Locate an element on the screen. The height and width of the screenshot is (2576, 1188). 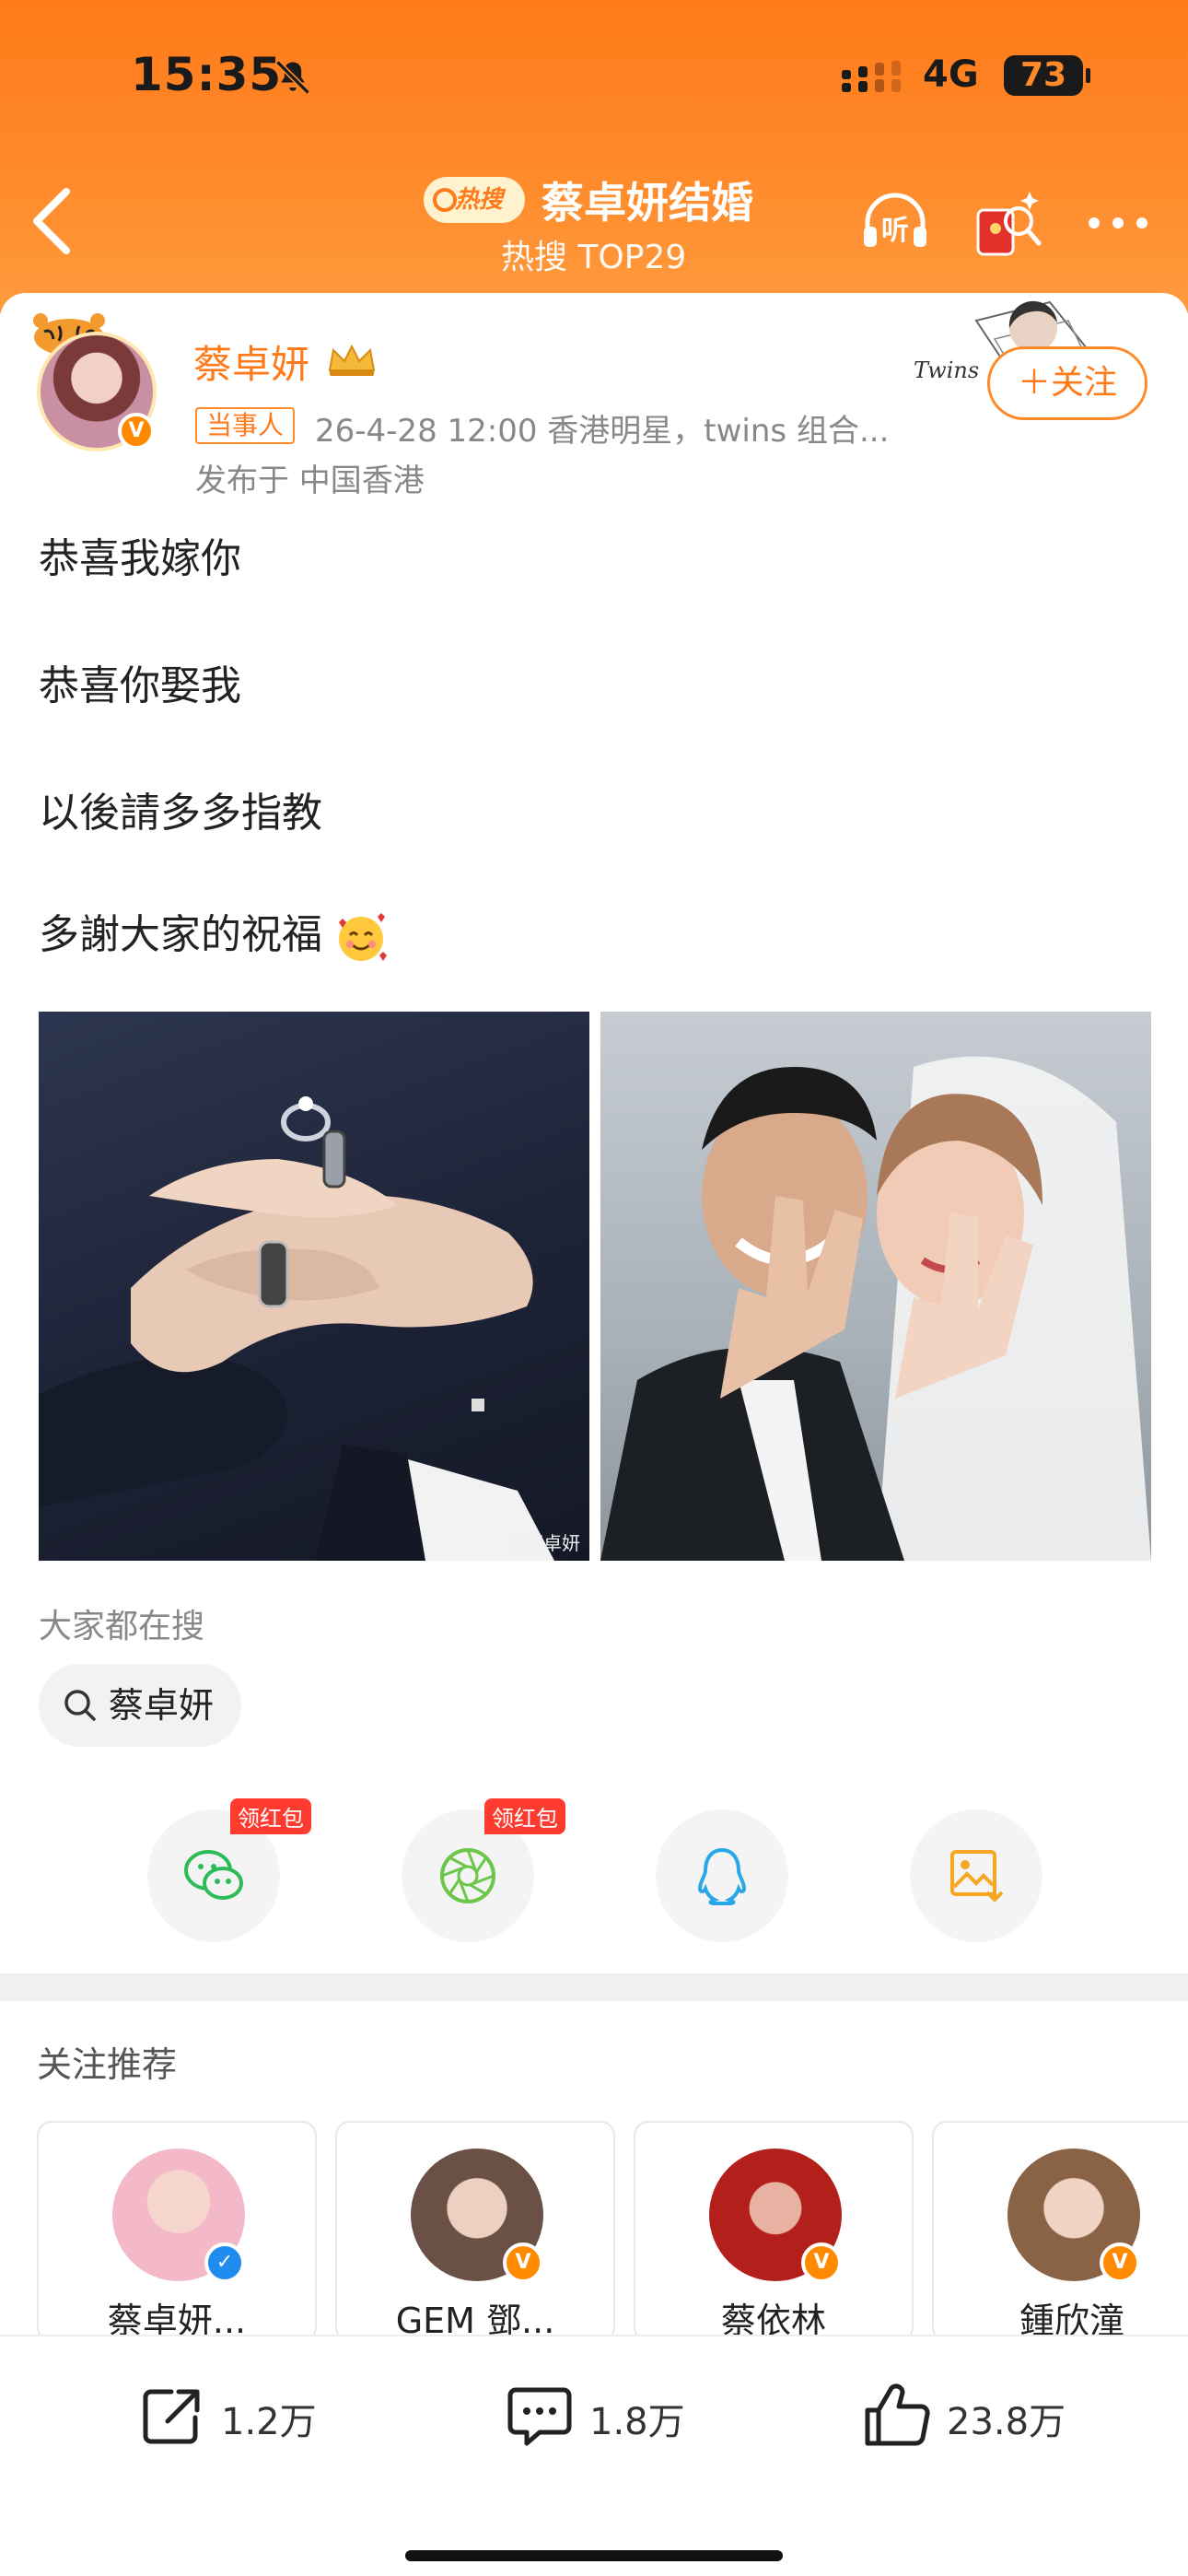
search-section-title: 大家都在搜 is located at coordinates (122, 1626).